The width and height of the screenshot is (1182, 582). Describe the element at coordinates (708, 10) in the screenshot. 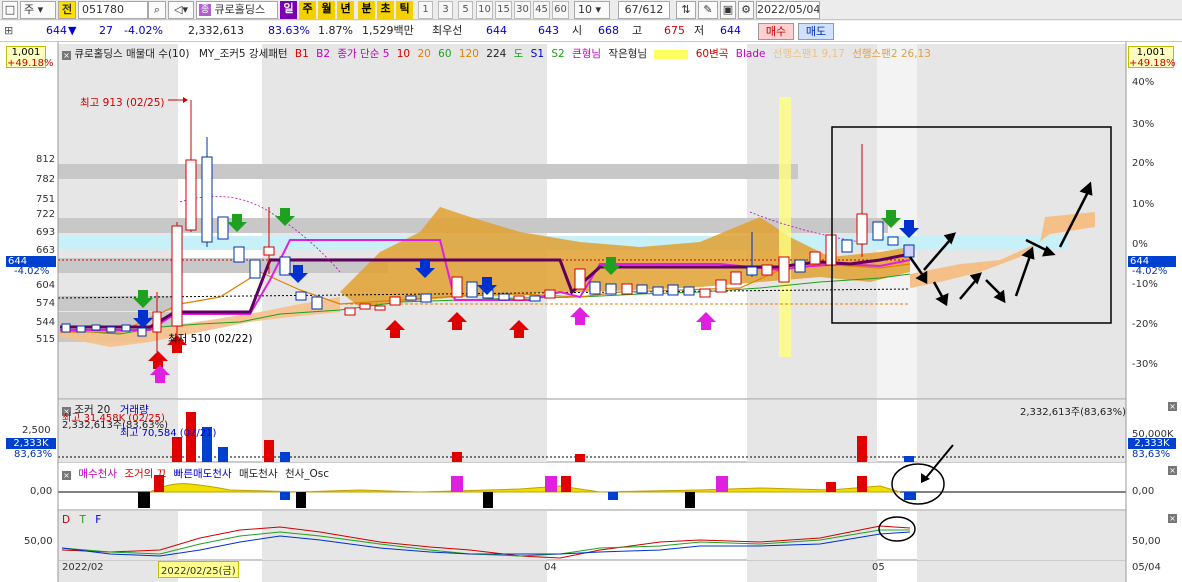

I see `draw-tool-icon: ✎` at that location.